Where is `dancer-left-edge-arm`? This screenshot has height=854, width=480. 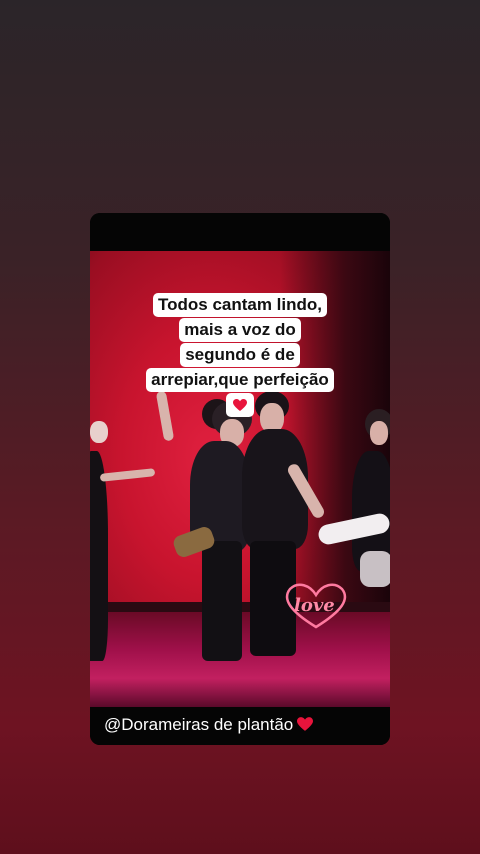 dancer-left-edge-arm is located at coordinates (127, 475).